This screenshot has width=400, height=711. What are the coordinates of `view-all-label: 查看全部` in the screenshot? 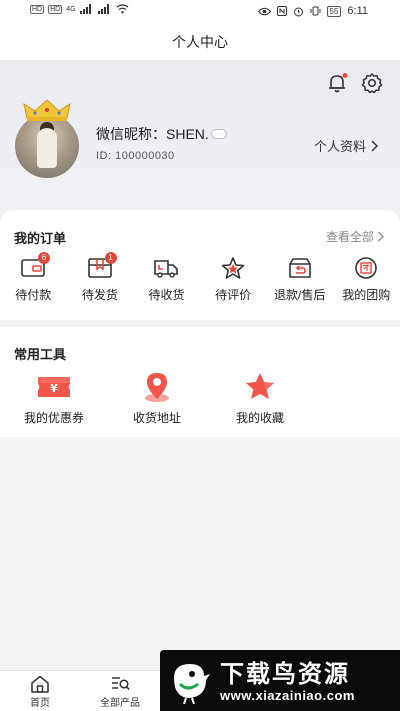 It's located at (349, 237).